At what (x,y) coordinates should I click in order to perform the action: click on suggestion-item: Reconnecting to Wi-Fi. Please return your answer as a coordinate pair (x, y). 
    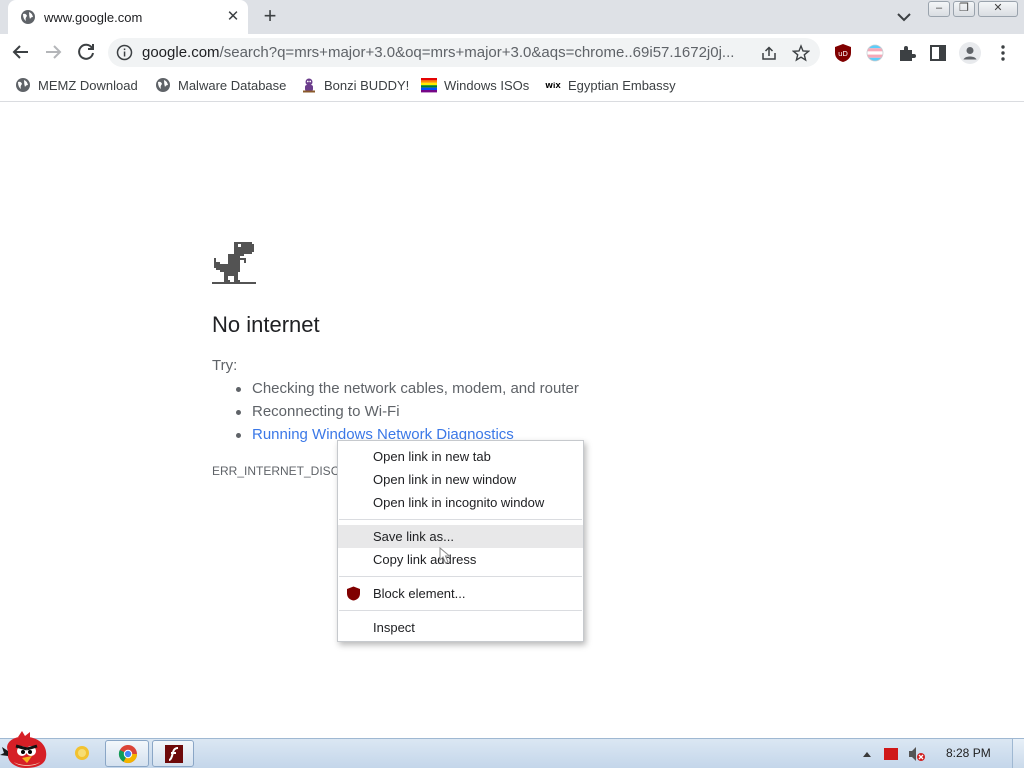
    Looking at the image, I should click on (407, 414).